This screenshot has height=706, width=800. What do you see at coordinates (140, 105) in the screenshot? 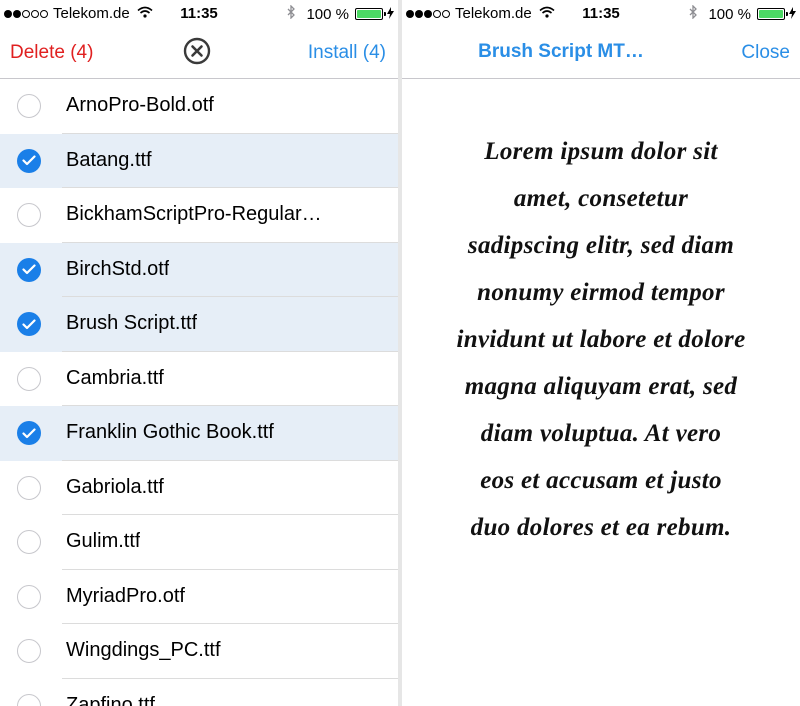
I see `font-name: ArnoPro-Bold.otf` at bounding box center [140, 105].